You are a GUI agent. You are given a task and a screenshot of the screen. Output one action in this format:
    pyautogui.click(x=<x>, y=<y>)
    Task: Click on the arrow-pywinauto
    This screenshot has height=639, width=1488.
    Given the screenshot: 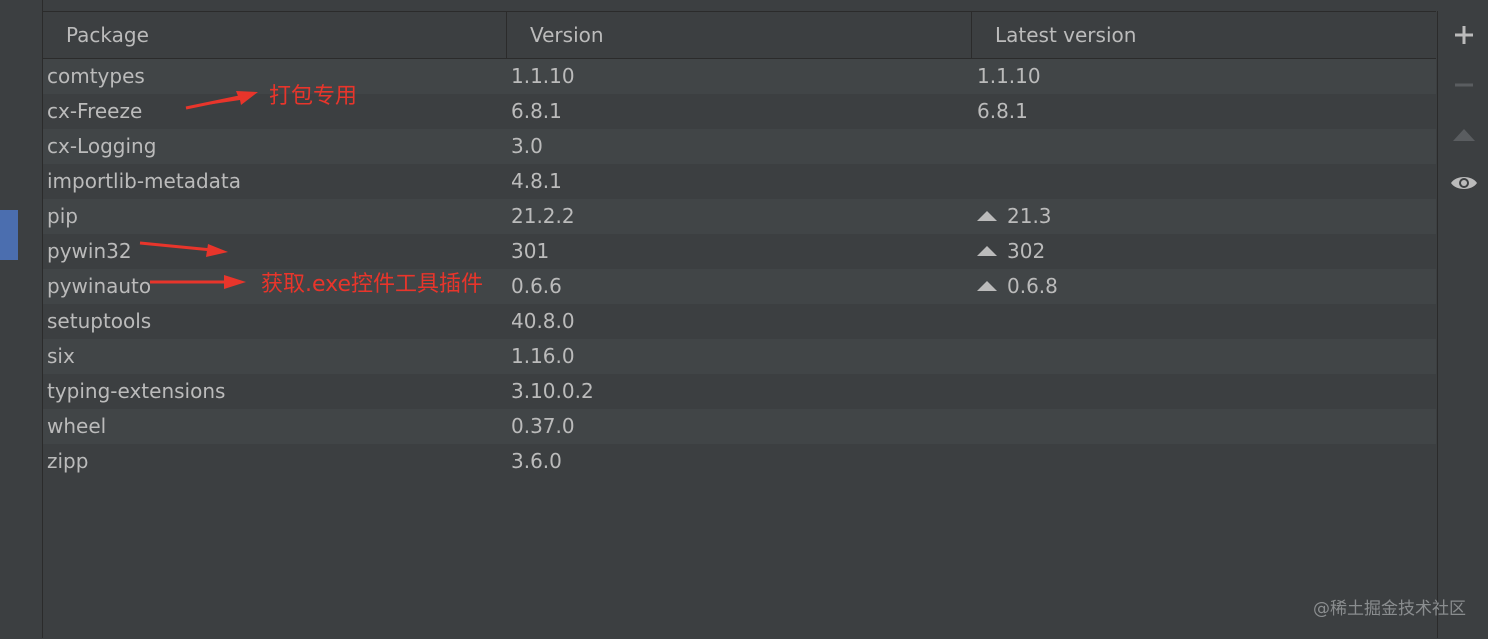 What is the action you would take?
    pyautogui.click(x=198, y=282)
    